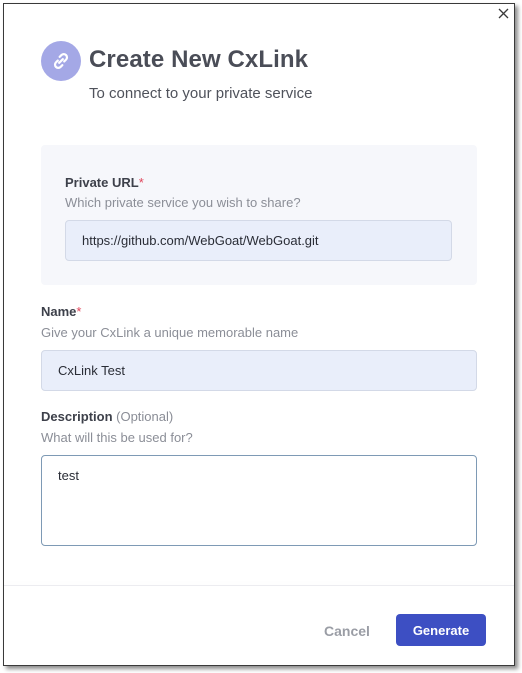 Image resolution: width=522 pixels, height=673 pixels. Describe the element at coordinates (259, 585) in the screenshot. I see `footer-divider` at that location.